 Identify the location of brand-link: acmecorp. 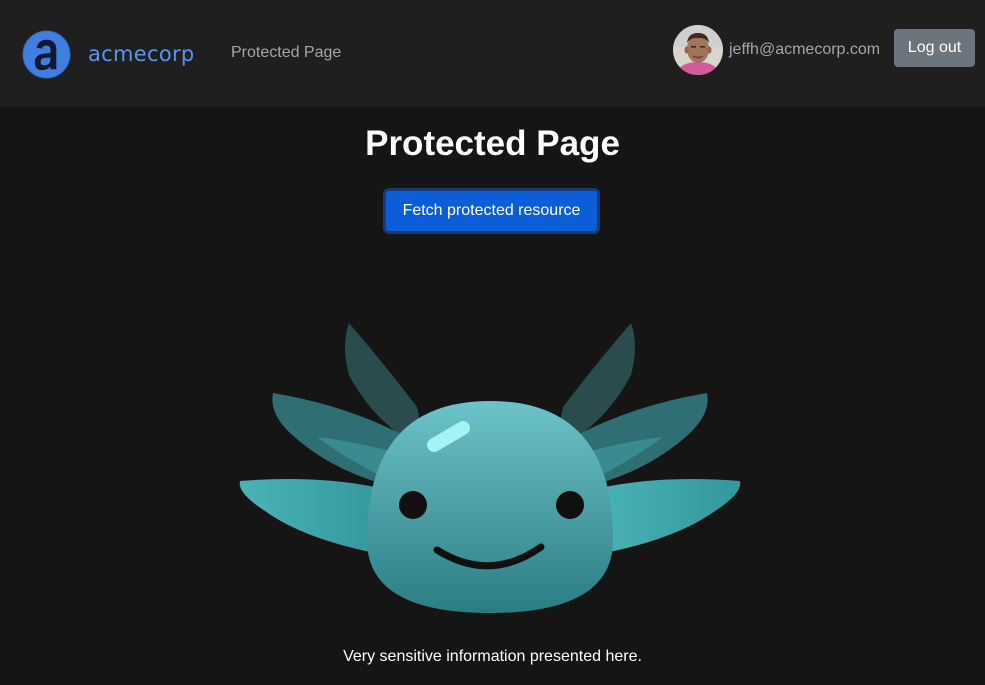
(108, 54).